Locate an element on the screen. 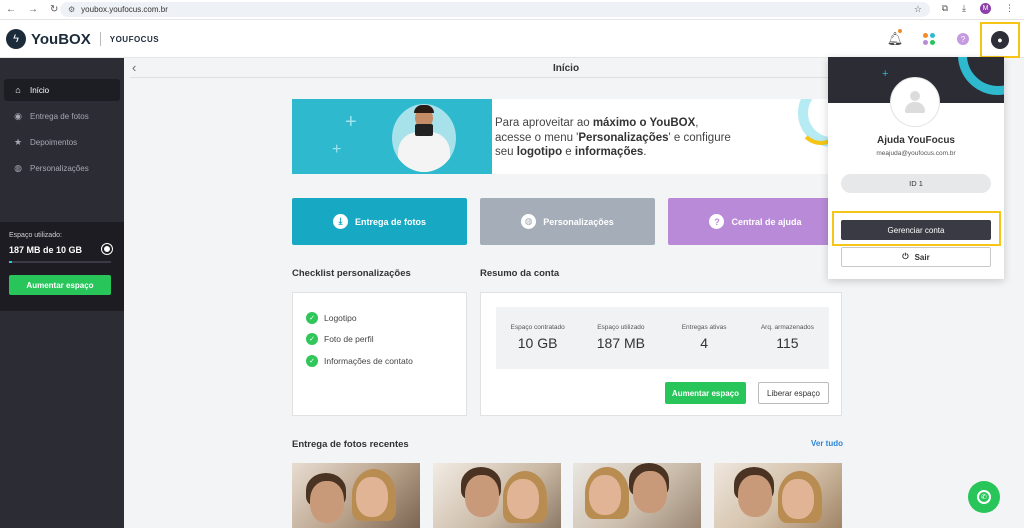  sidebar-item-depoimentos: ★ Depoimentos is located at coordinates (62, 142).